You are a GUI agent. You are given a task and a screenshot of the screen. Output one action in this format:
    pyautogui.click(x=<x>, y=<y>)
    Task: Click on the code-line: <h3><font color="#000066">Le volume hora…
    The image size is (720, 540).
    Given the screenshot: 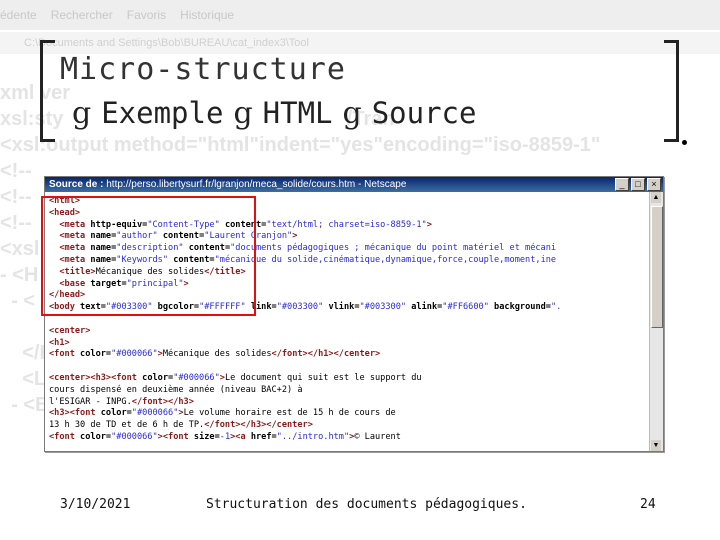 What is the action you would take?
    pyautogui.click(x=348, y=414)
    